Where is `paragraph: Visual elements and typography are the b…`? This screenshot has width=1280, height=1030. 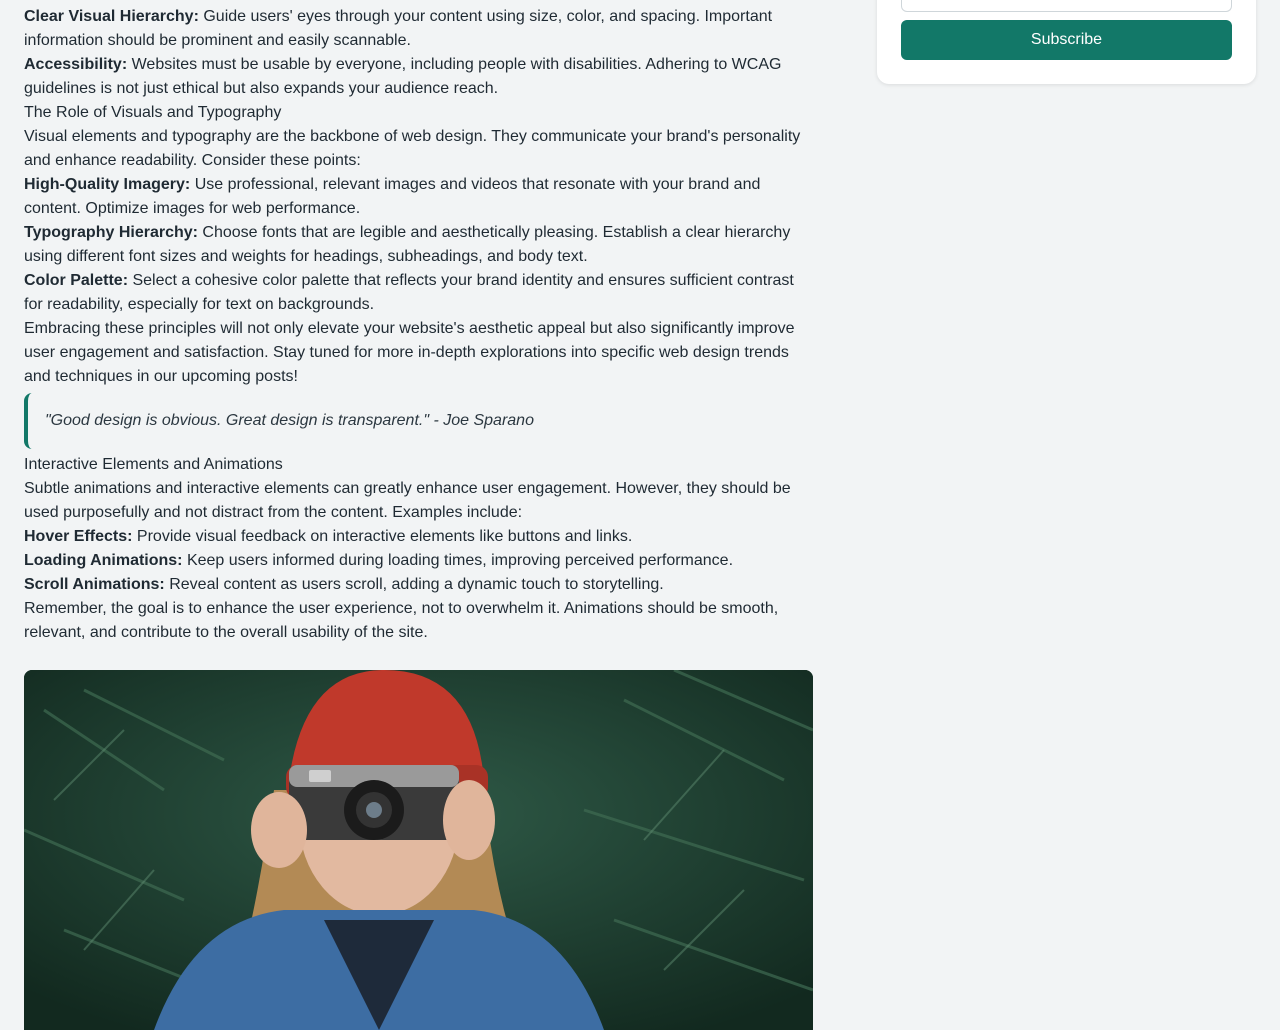 paragraph: Visual elements and typography are the b… is located at coordinates (412, 148).